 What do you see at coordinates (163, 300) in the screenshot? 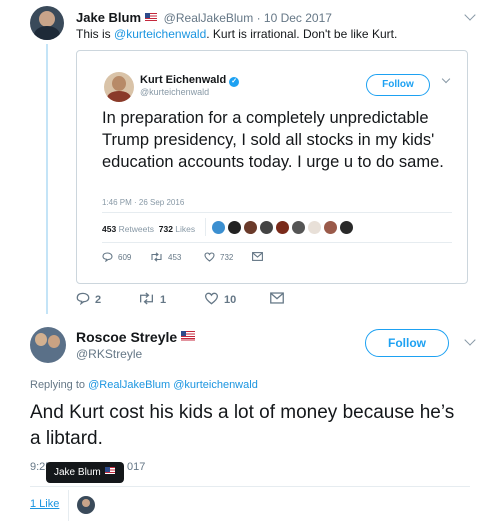
I see `retweet-count: 1` at bounding box center [163, 300].